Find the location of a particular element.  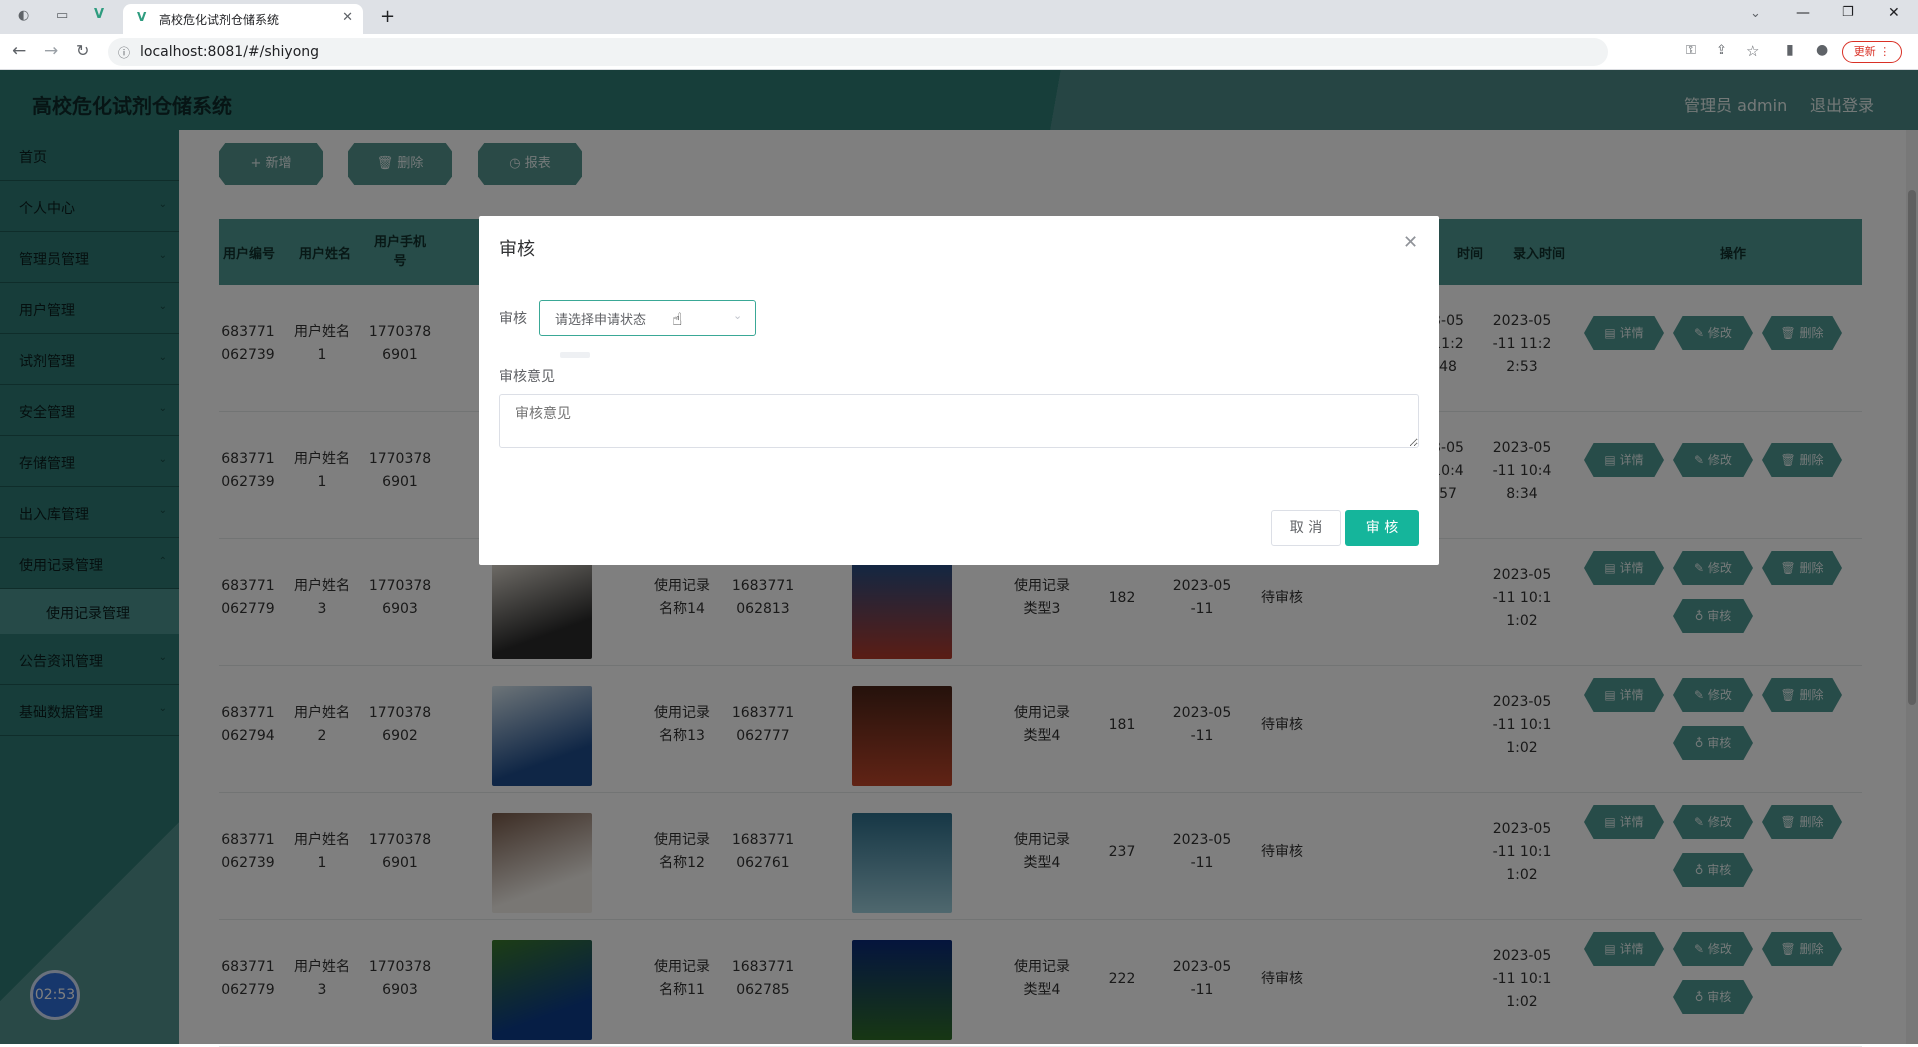

share-icon: ⇪ is located at coordinates (1721, 50).